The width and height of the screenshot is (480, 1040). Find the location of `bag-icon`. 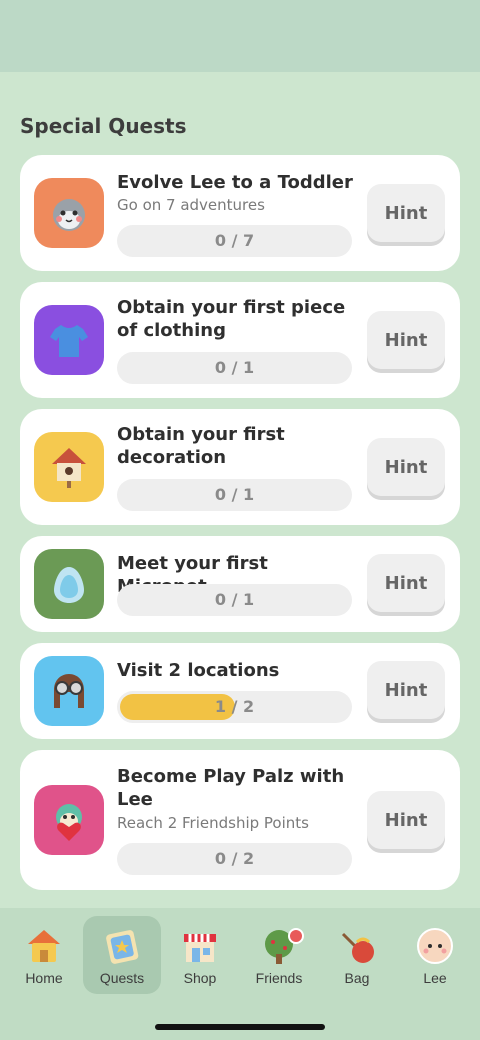

bag-icon is located at coordinates (357, 947).